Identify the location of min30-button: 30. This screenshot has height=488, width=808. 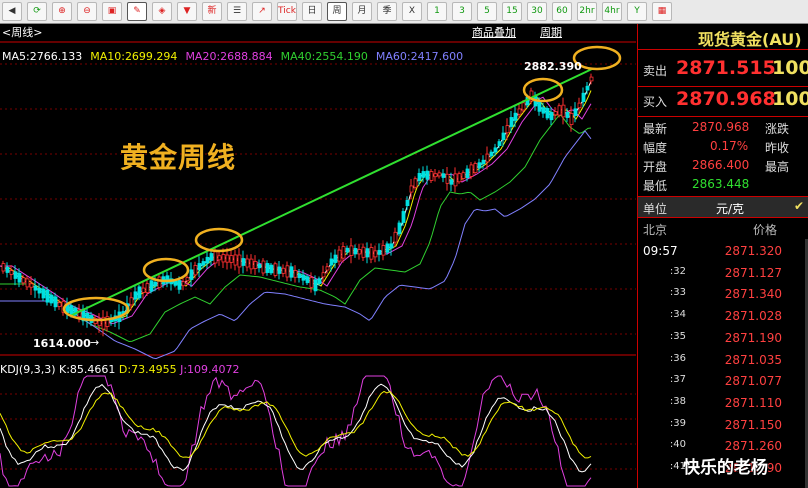
(537, 11).